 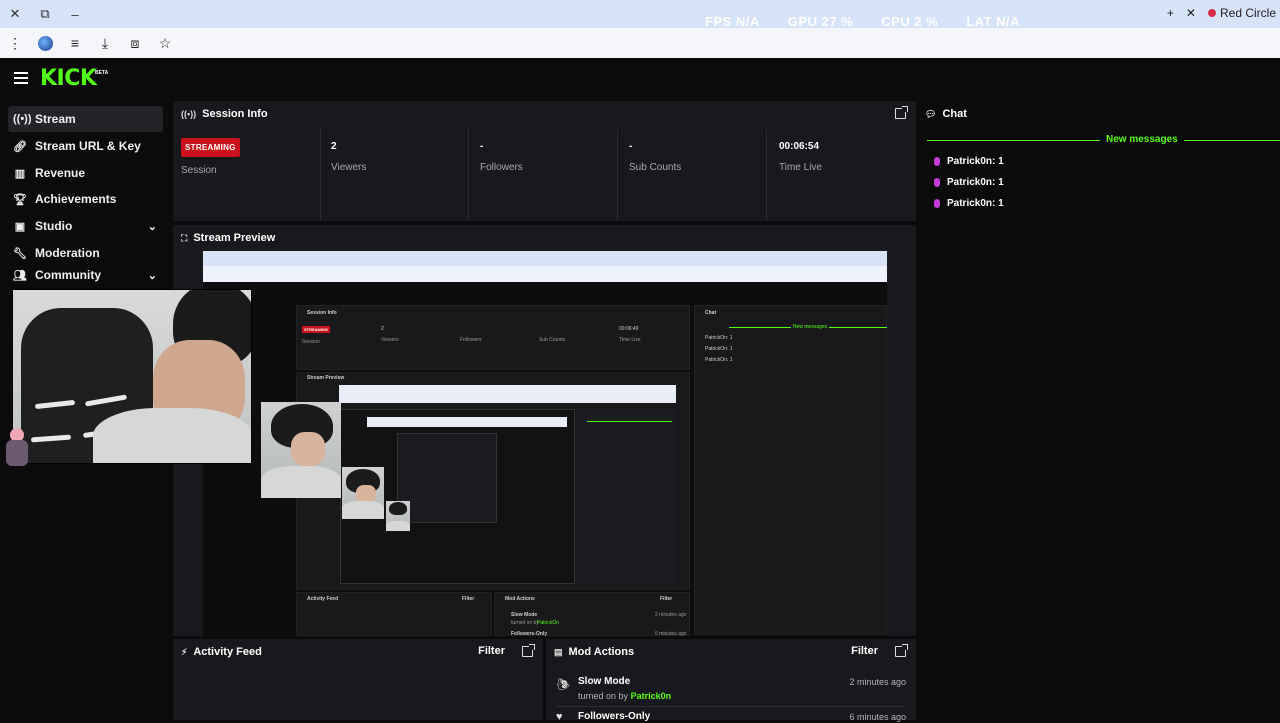 I want to click on stat-value: 2, so click(x=334, y=146).